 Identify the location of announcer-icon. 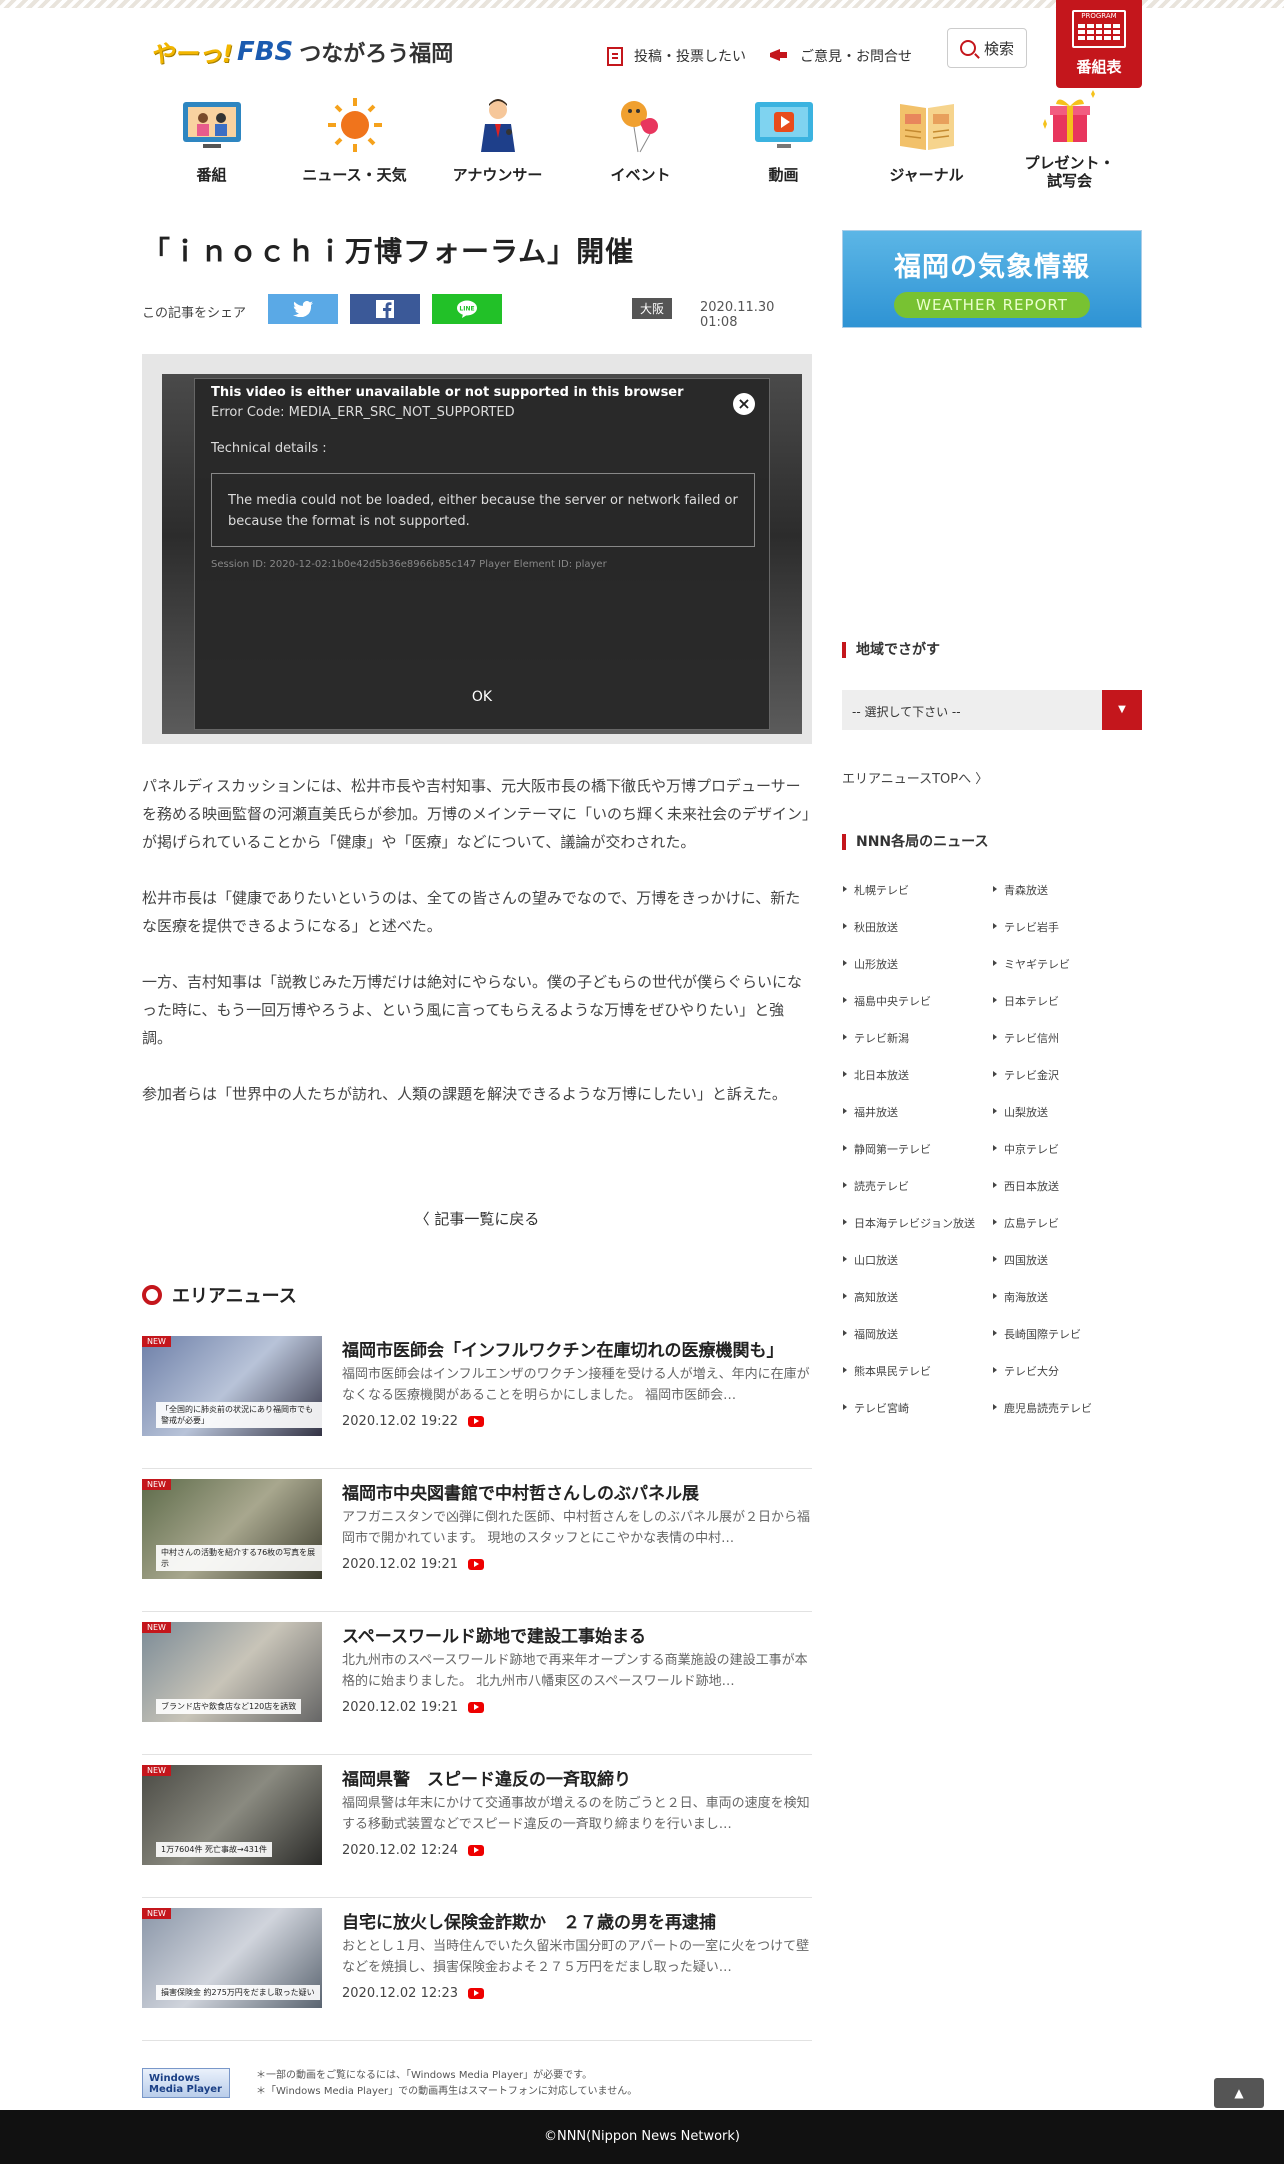
(497, 125).